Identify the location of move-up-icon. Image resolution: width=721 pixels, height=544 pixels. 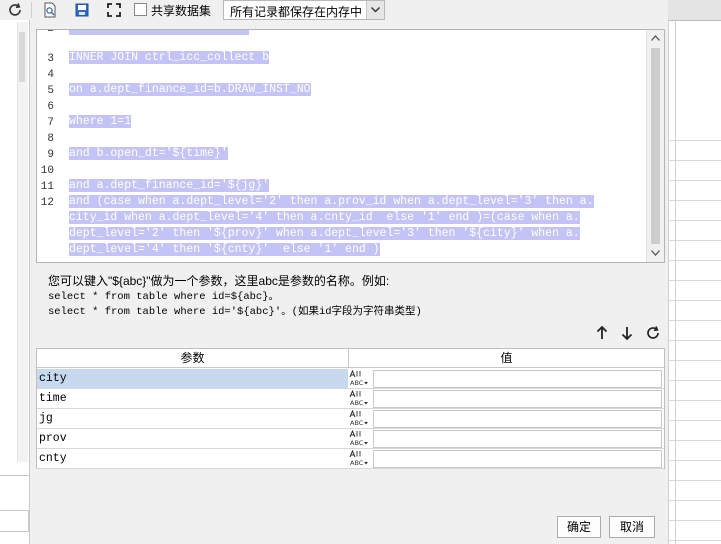
(602, 333).